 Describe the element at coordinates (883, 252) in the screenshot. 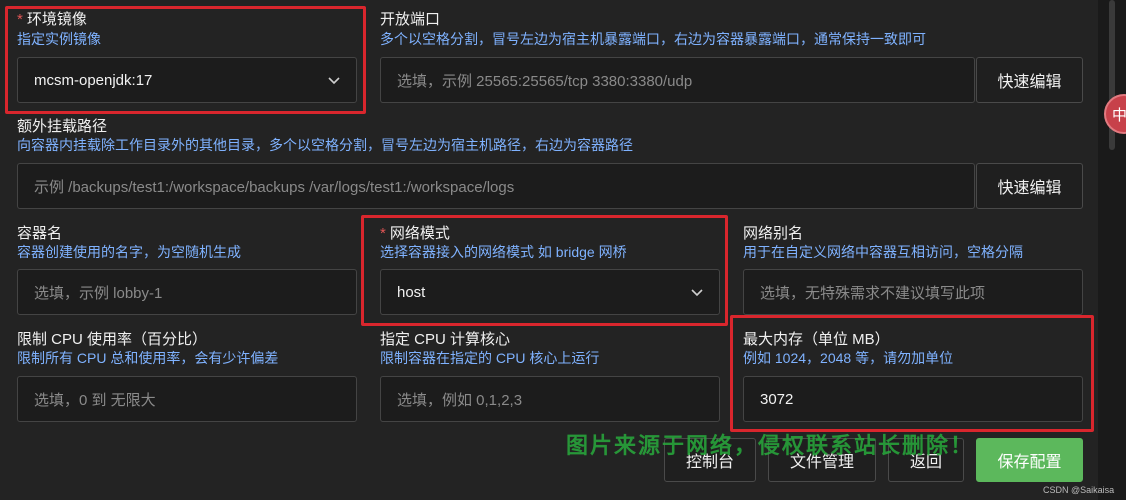

I see `network-alias-hint: 用于在自定义网络中容器互相访问，空格分隔` at that location.